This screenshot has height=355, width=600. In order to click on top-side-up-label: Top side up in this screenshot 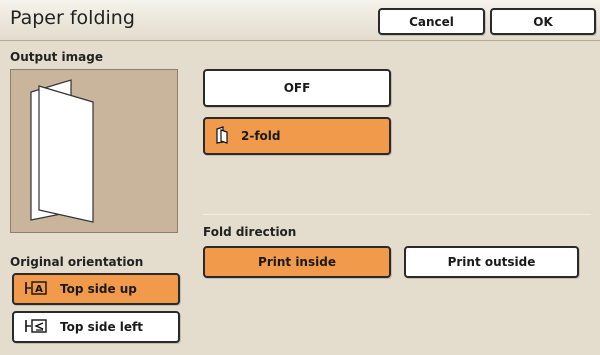, I will do `click(98, 289)`.